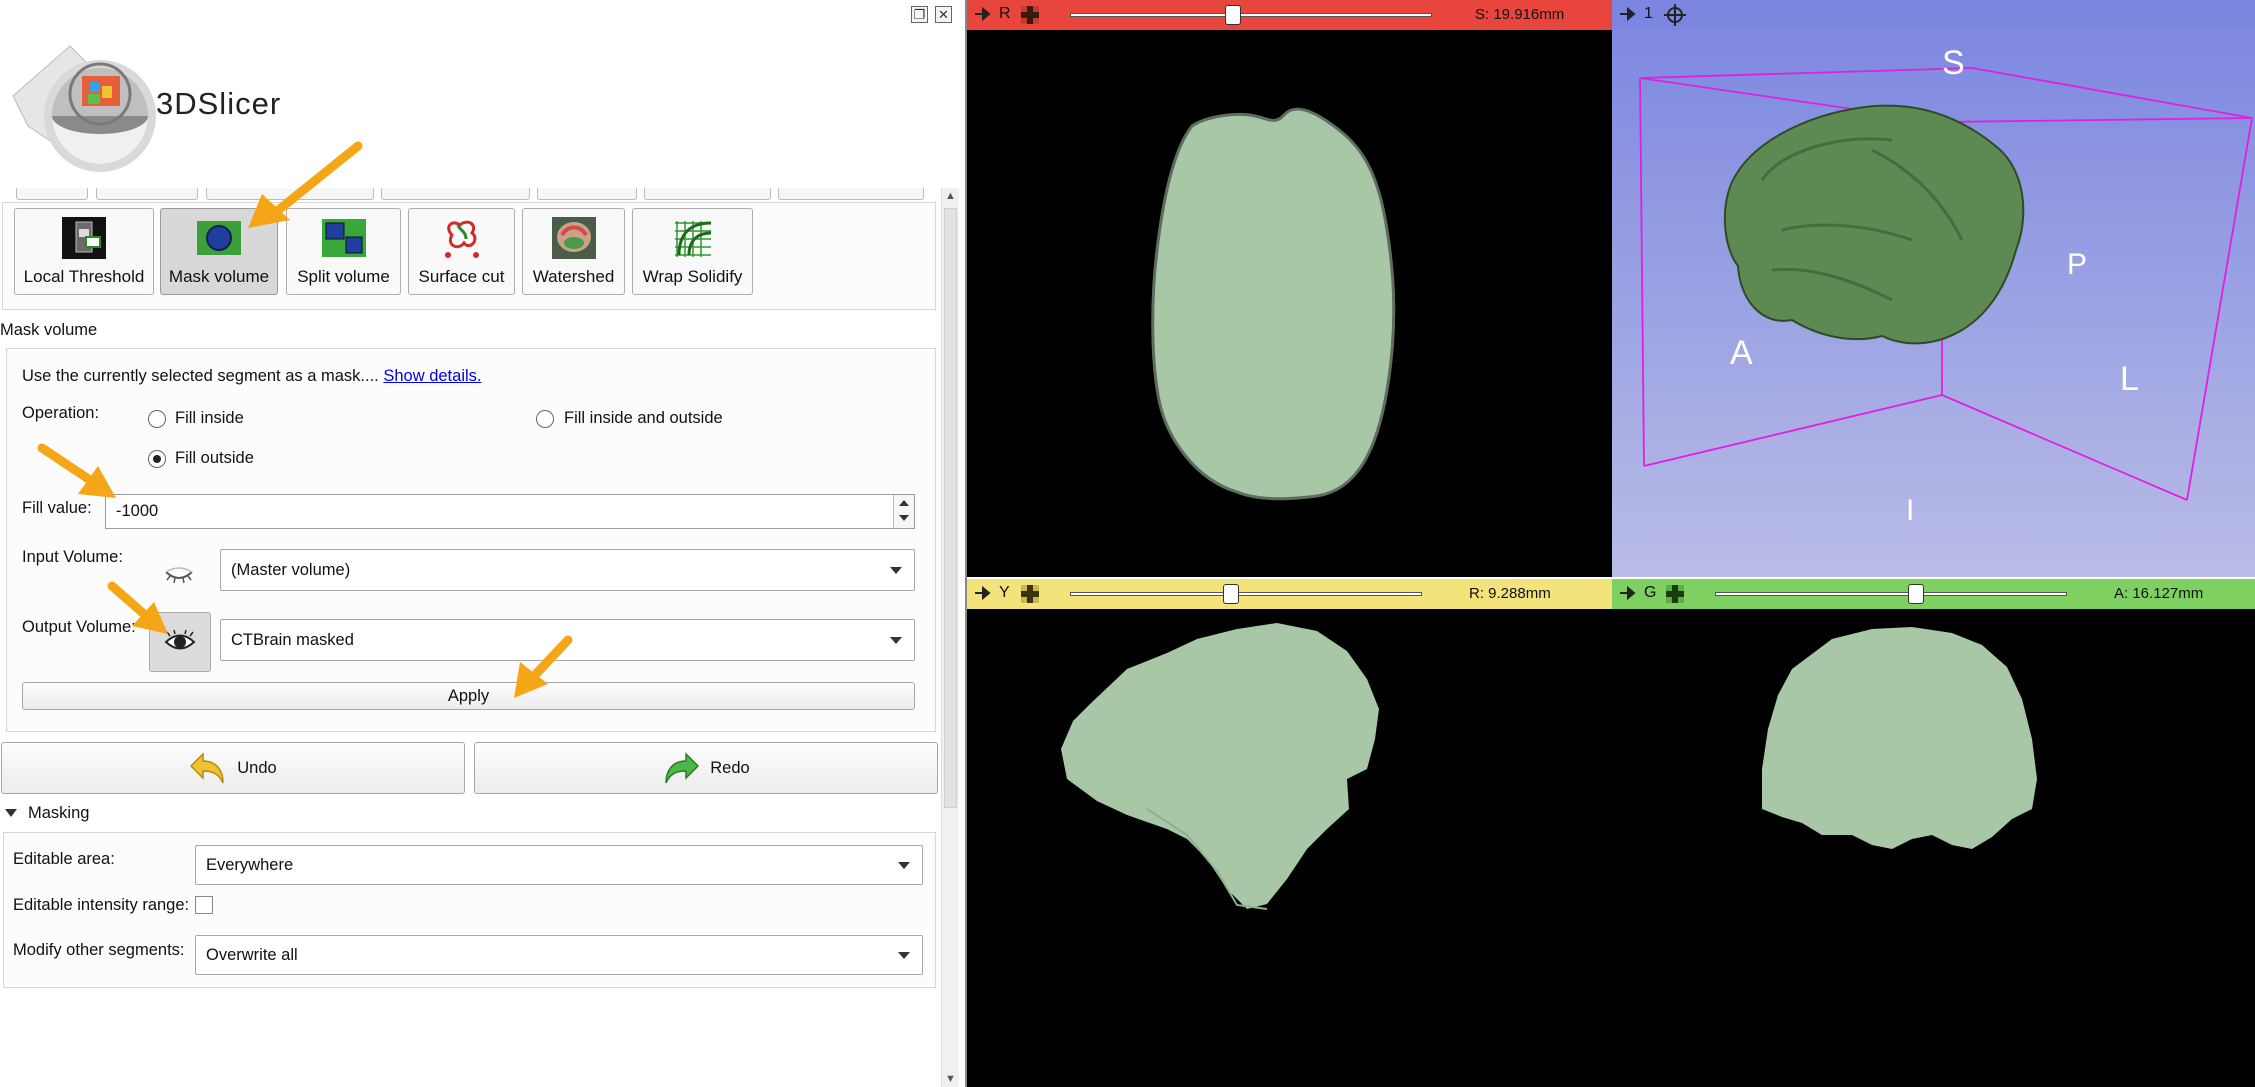  What do you see at coordinates (257, 767) in the screenshot?
I see `undo-label: Undo` at bounding box center [257, 767].